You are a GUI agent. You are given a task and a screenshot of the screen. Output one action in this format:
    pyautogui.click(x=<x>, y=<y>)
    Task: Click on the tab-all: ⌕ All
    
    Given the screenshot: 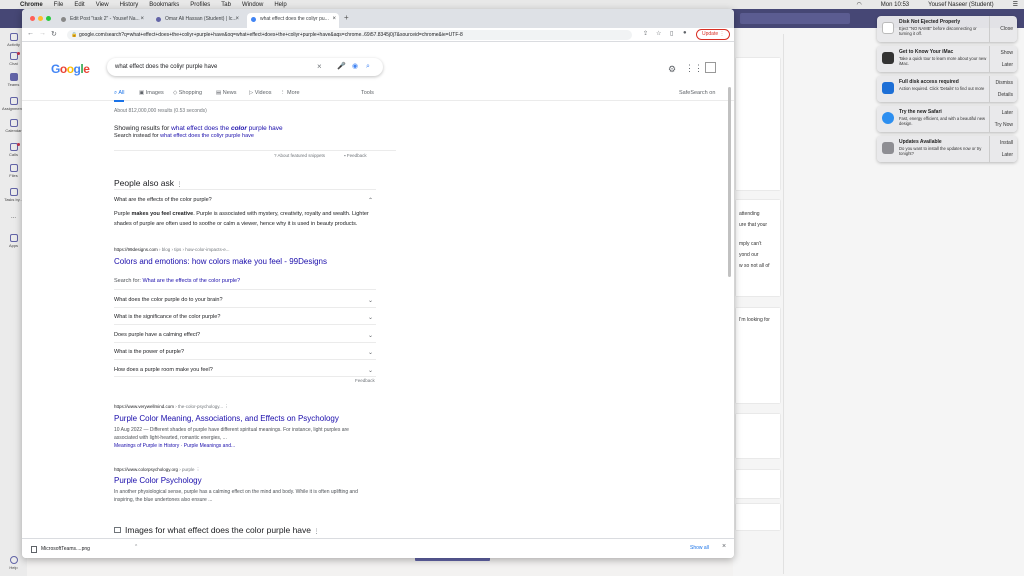 What is the action you would take?
    pyautogui.click(x=119, y=96)
    